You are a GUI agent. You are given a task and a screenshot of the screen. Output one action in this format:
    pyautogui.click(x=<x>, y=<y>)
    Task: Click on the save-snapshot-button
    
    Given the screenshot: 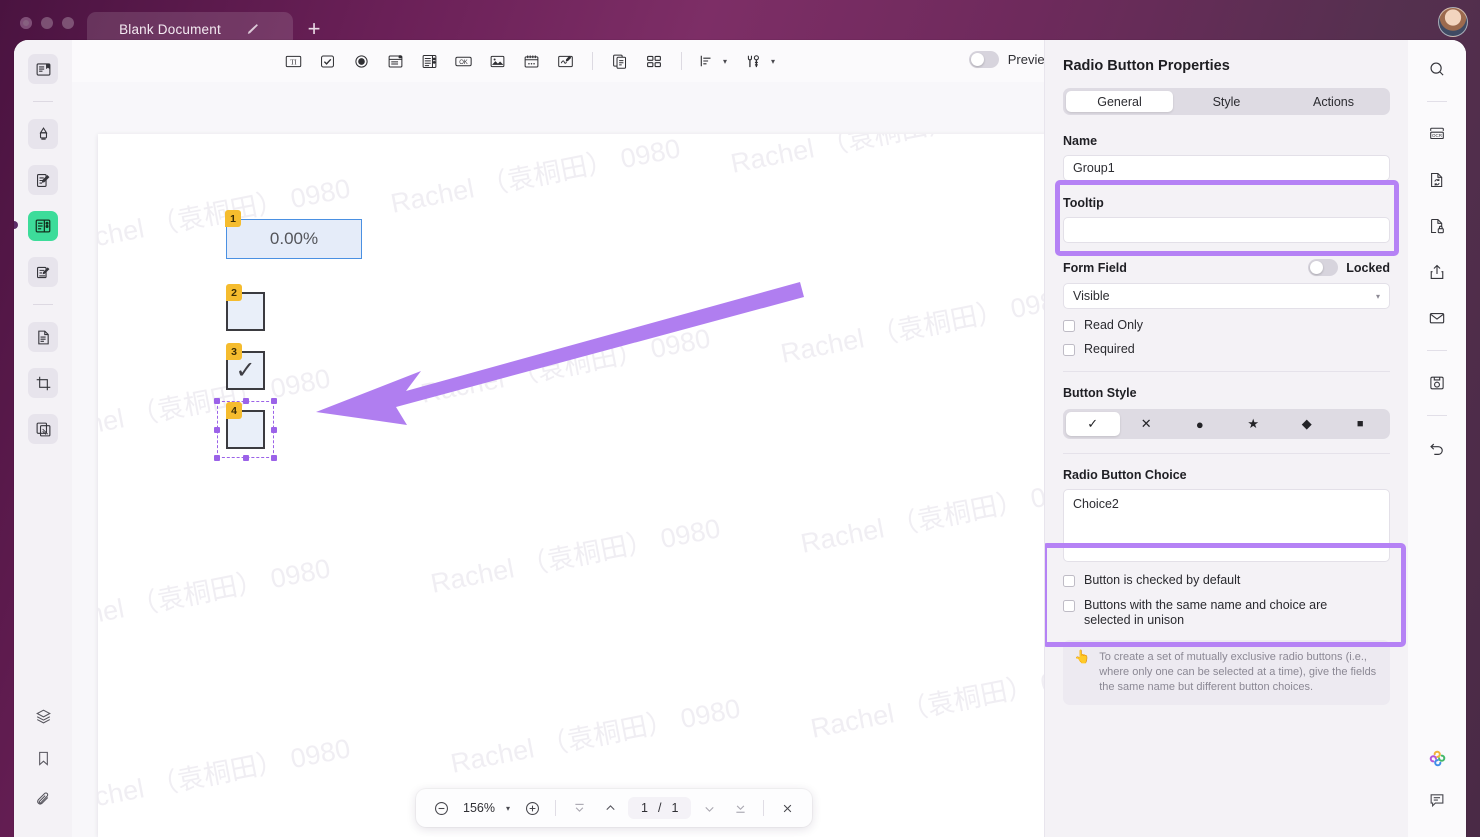 What is the action you would take?
    pyautogui.click(x=1437, y=383)
    